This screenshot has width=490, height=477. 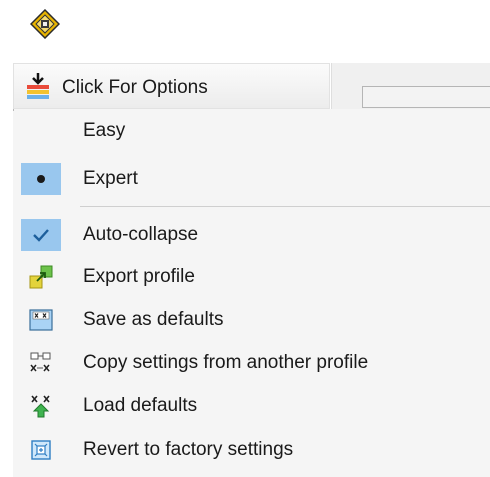 I want to click on menu-item-export-profile: Export profile, so click(x=251, y=277).